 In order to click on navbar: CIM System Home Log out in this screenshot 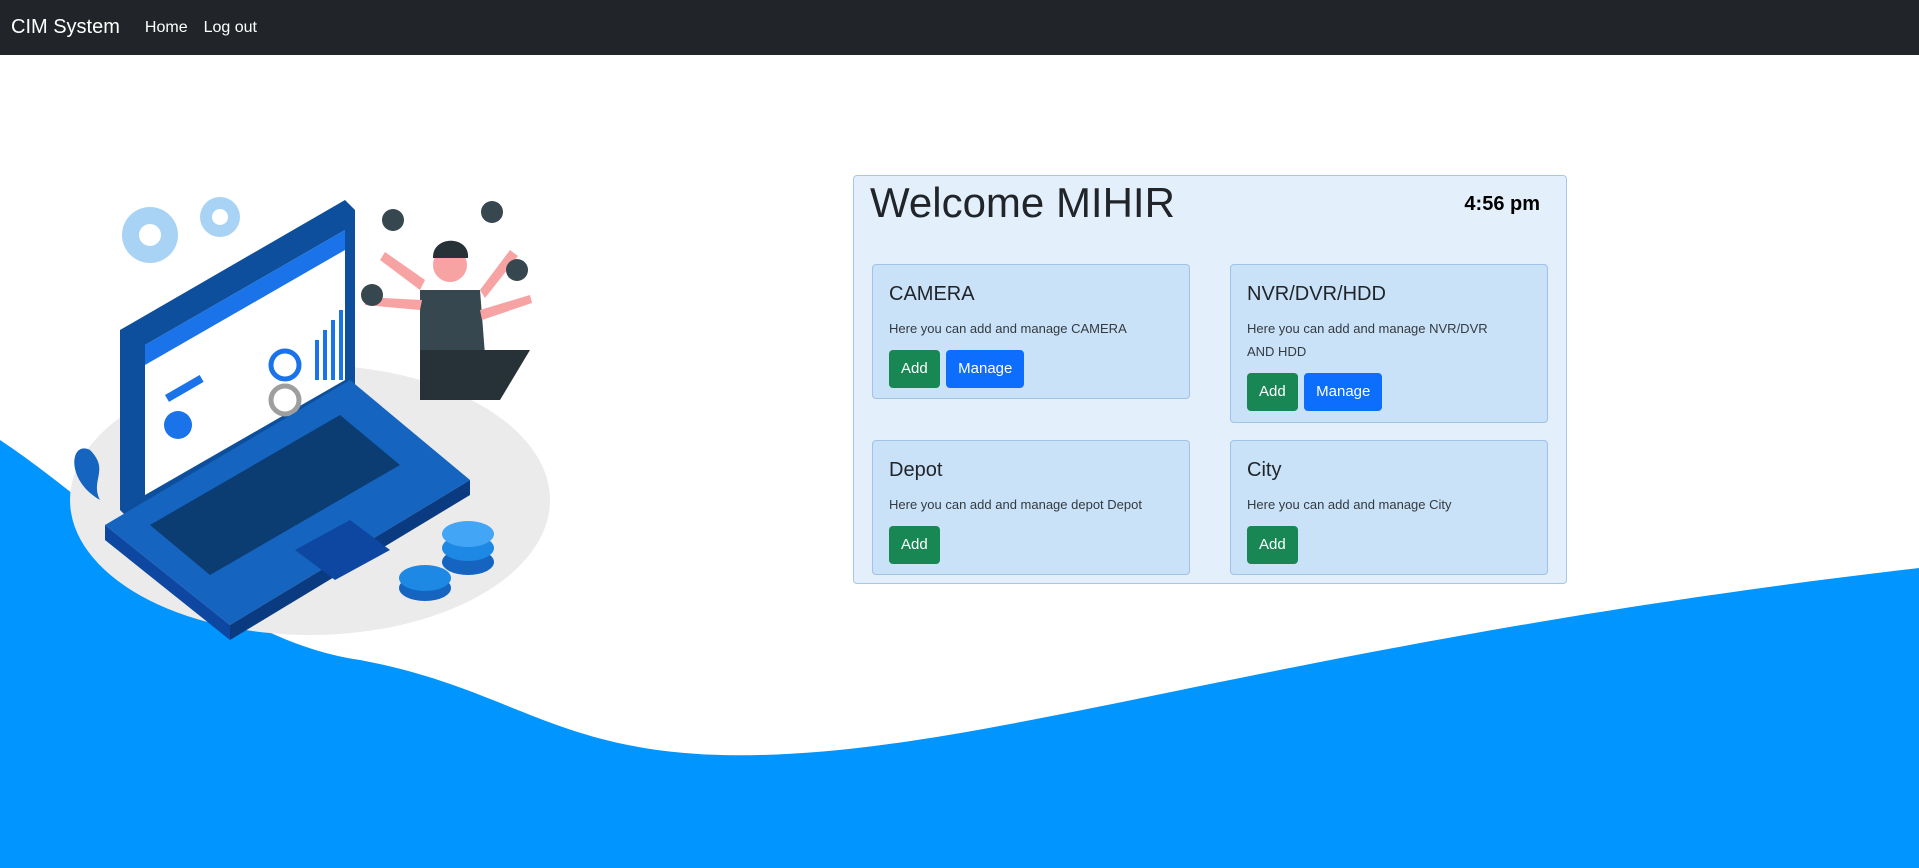, I will do `click(959, 27)`.